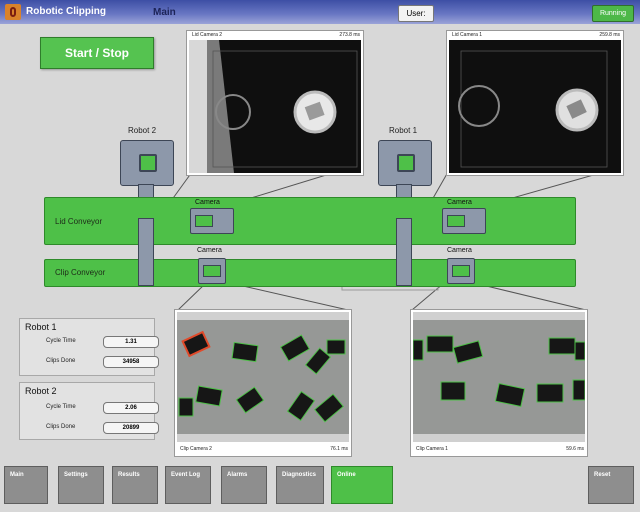 The image size is (640, 512). I want to click on lid-conveyor-label: Lid Conveyor, so click(79, 221).